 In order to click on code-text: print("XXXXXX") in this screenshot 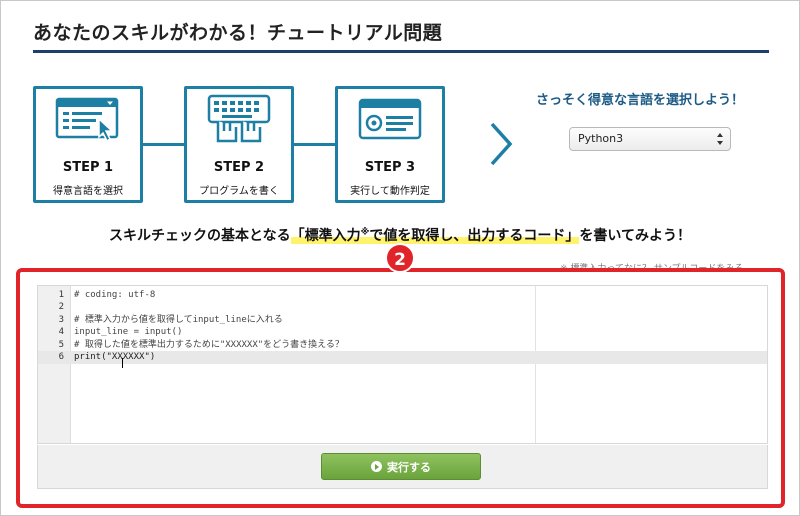, I will do `click(115, 357)`.